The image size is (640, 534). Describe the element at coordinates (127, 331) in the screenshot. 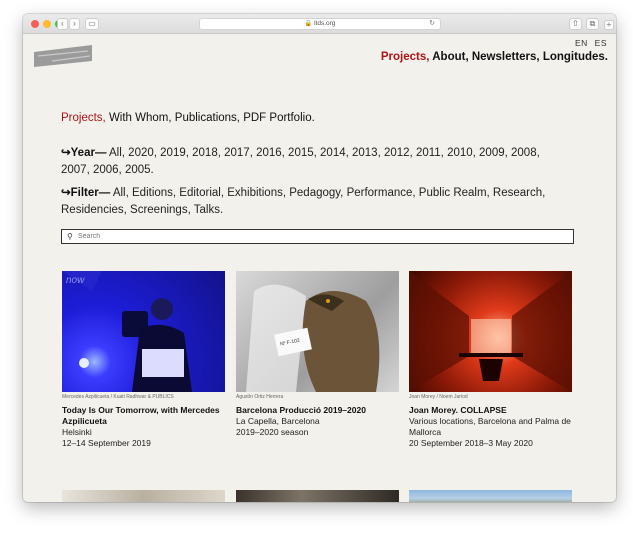

I see `performer-photo: now` at that location.